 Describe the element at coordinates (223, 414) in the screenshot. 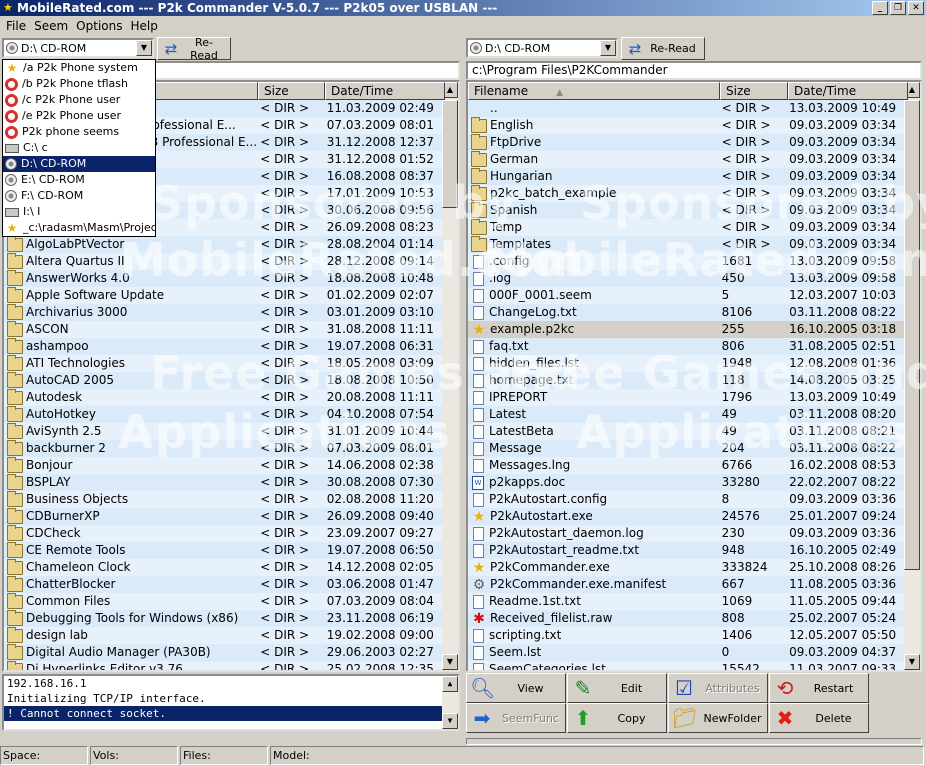

I see `file-row: AutoHotkey < DIR > 04.10.2008 07:54` at that location.